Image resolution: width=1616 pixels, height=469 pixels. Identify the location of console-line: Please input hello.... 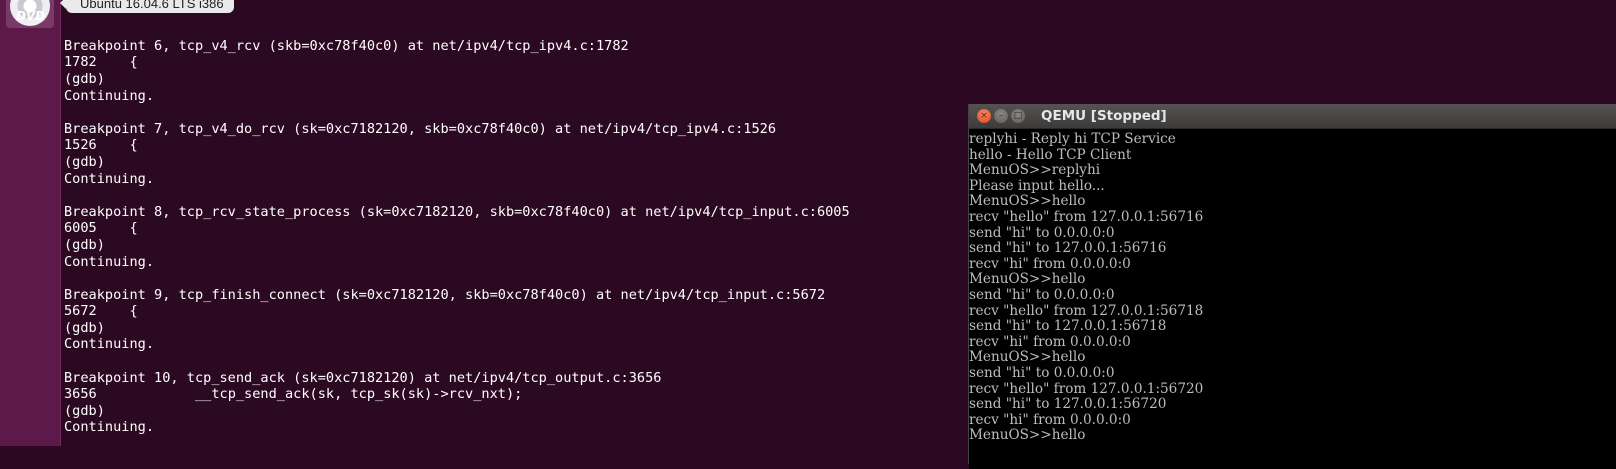
(1037, 185).